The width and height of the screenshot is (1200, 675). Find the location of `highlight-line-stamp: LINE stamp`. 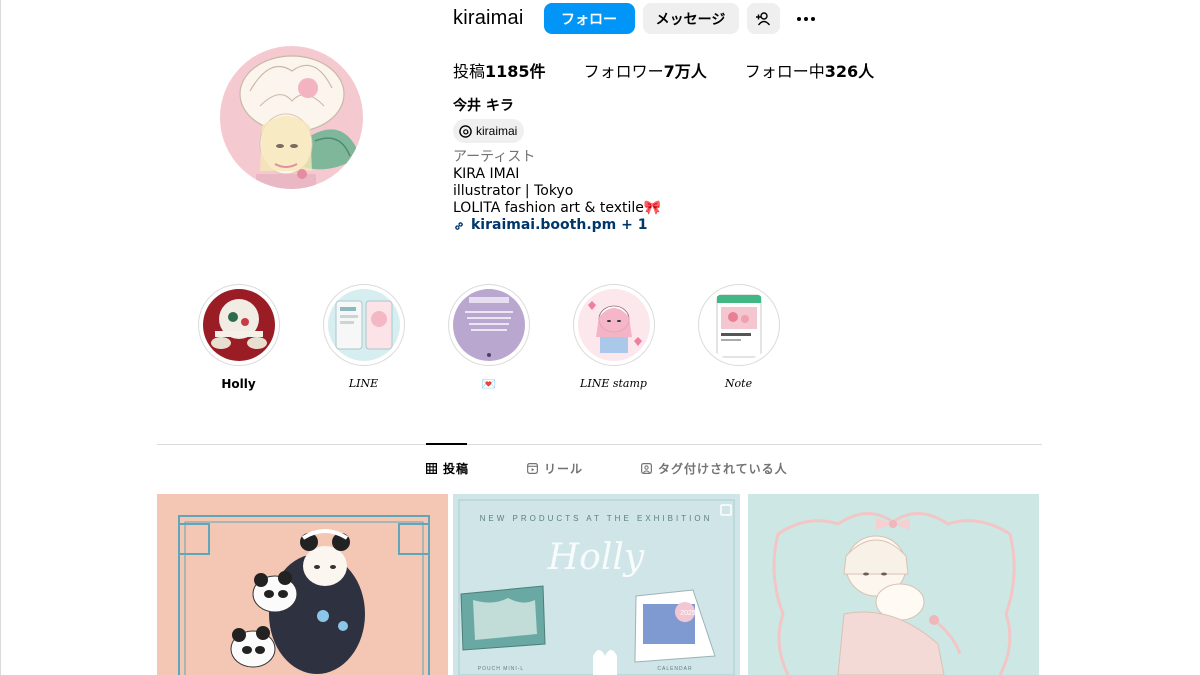

highlight-line-stamp: LINE stamp is located at coordinates (613, 337).